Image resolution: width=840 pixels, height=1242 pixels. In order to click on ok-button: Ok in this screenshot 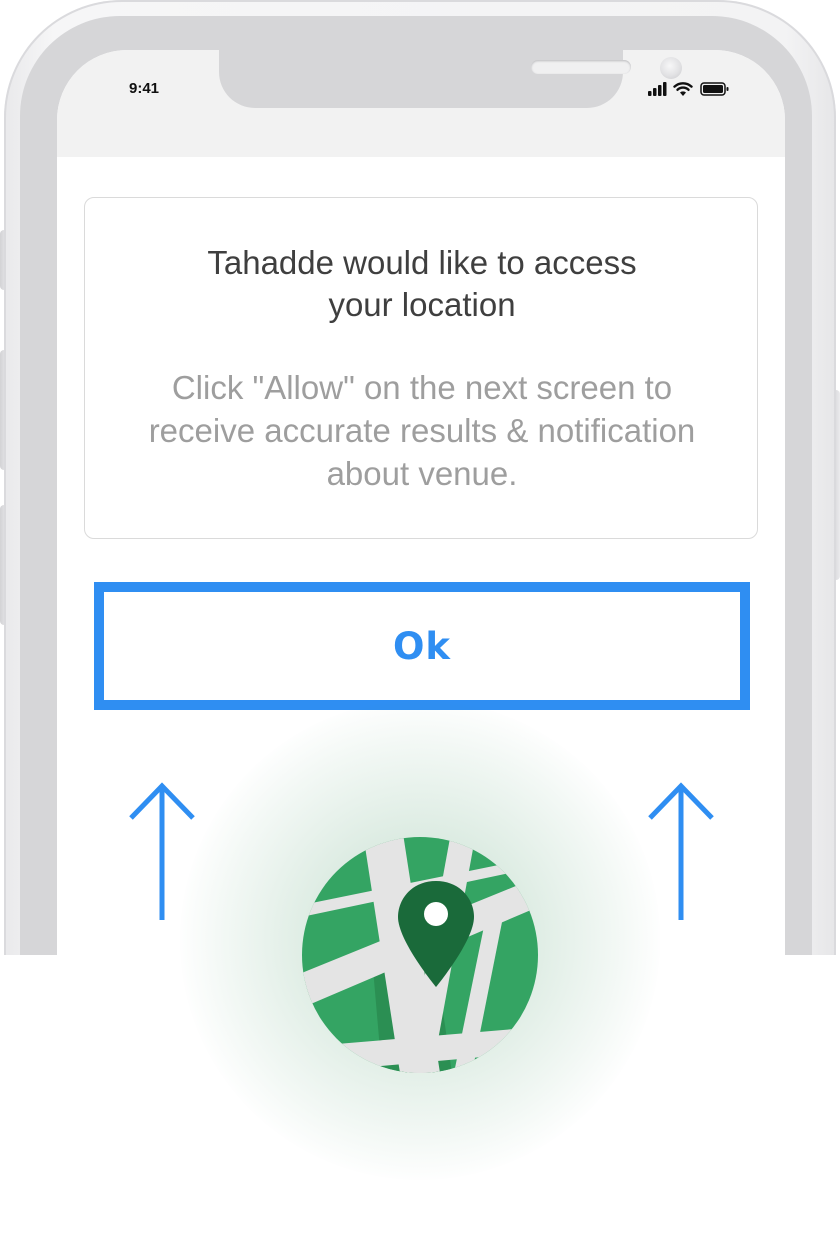, I will do `click(422, 646)`.